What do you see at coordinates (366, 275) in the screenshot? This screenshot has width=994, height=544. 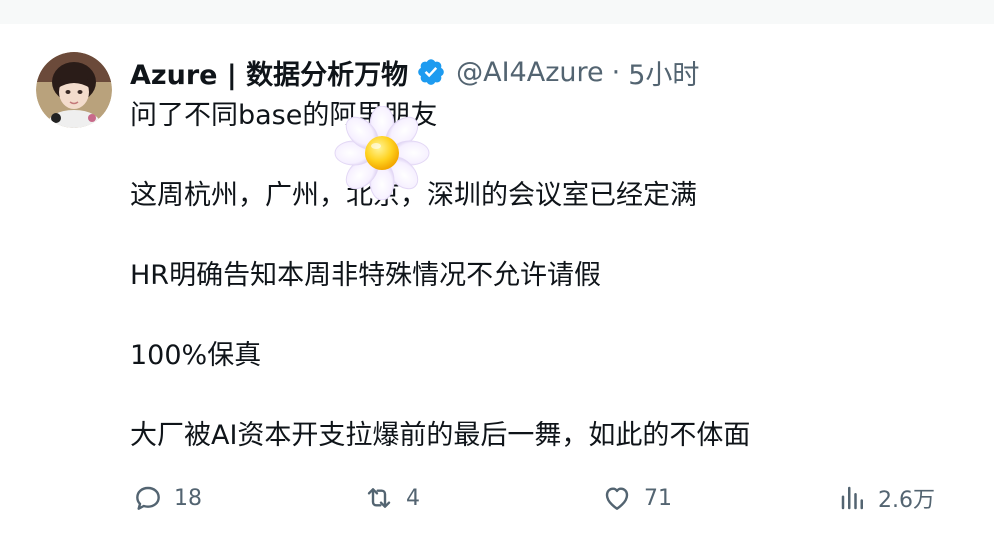 I see `tweet-text-line-3: HR明确告知本周非特殊情况不允许请假` at bounding box center [366, 275].